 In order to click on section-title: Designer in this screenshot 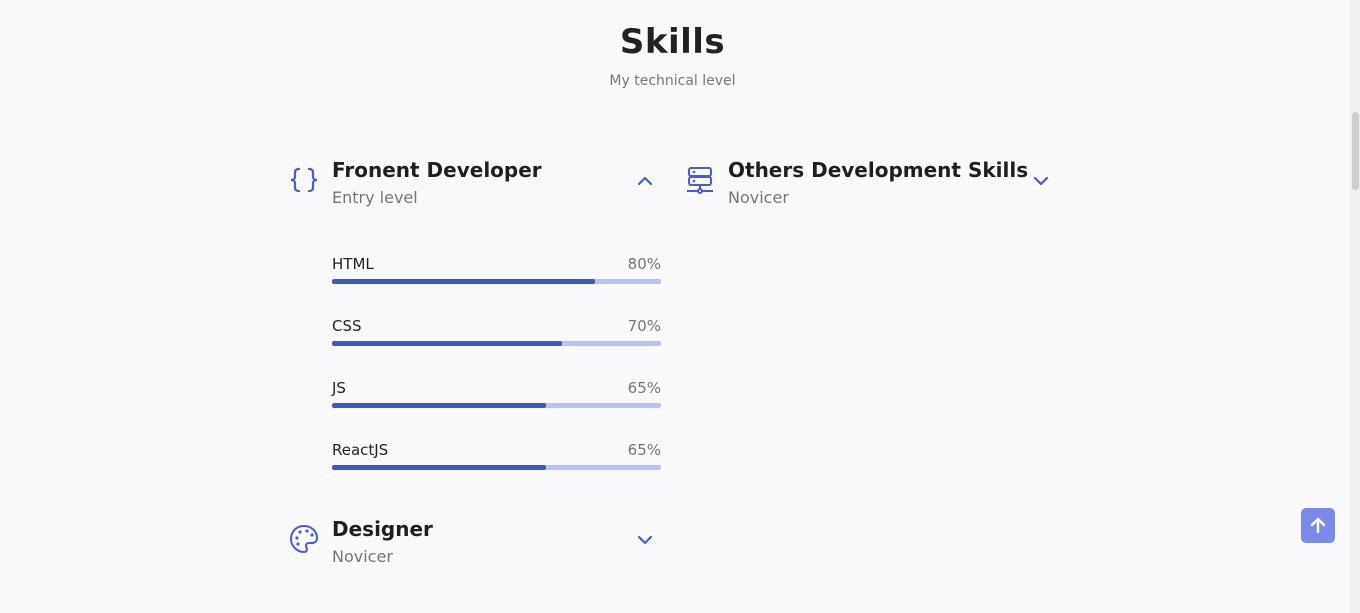, I will do `click(382, 529)`.